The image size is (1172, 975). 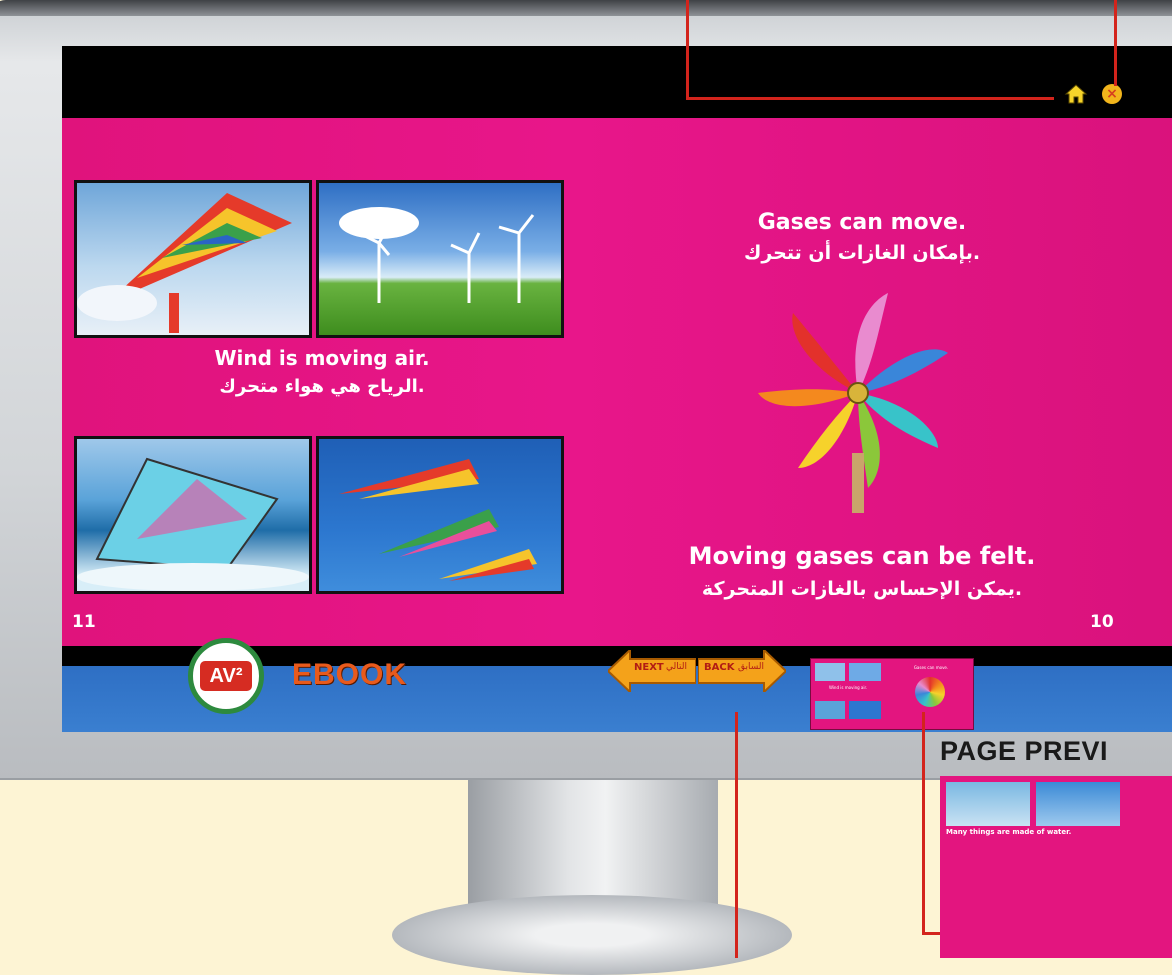 What do you see at coordinates (1024, 751) in the screenshot?
I see `page-preview-callout-label: PAGE PREVI` at bounding box center [1024, 751].